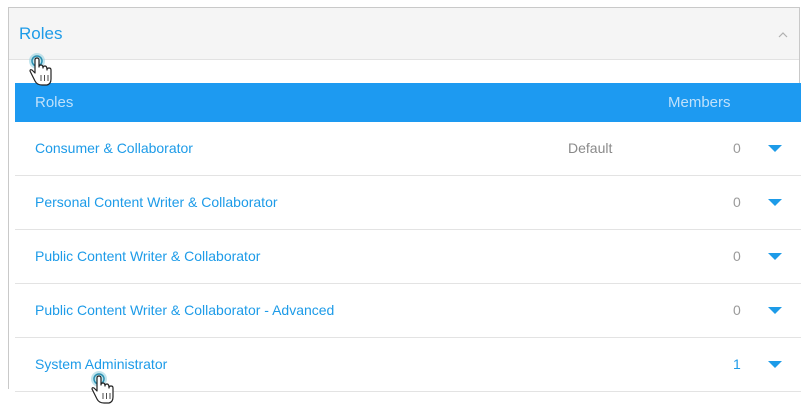 This screenshot has height=409, width=802. I want to click on member-count: 1, so click(737, 364).